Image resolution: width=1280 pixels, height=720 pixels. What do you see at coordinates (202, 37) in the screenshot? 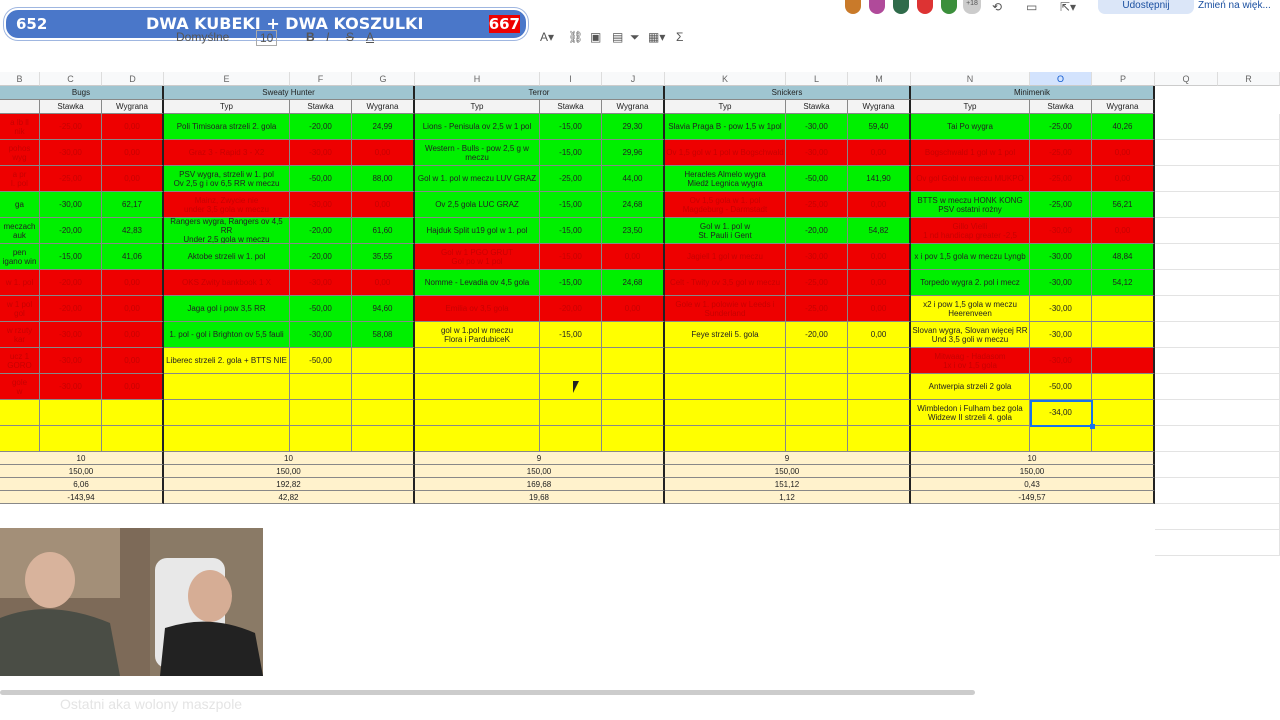
I see `font-select: Domyślne` at bounding box center [202, 37].